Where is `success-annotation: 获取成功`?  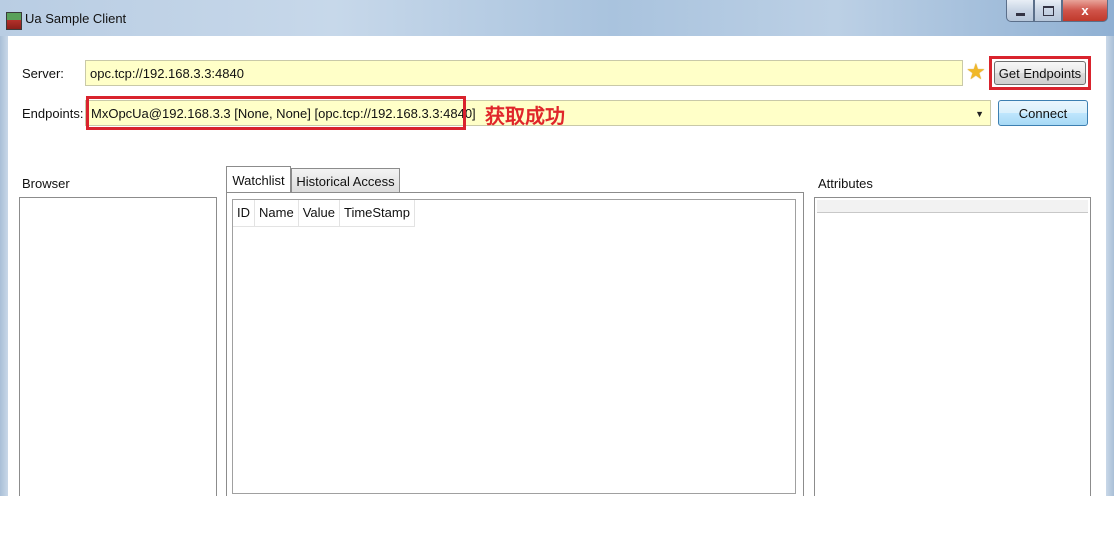 success-annotation: 获取成功 is located at coordinates (525, 116).